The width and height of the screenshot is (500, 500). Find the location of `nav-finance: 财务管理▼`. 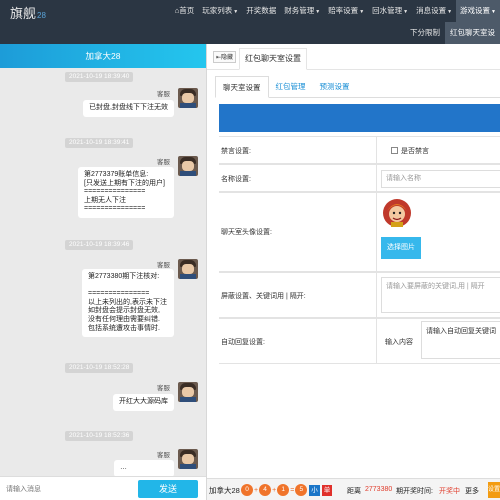

nav-finance: 财务管理▼ is located at coordinates (302, 11).